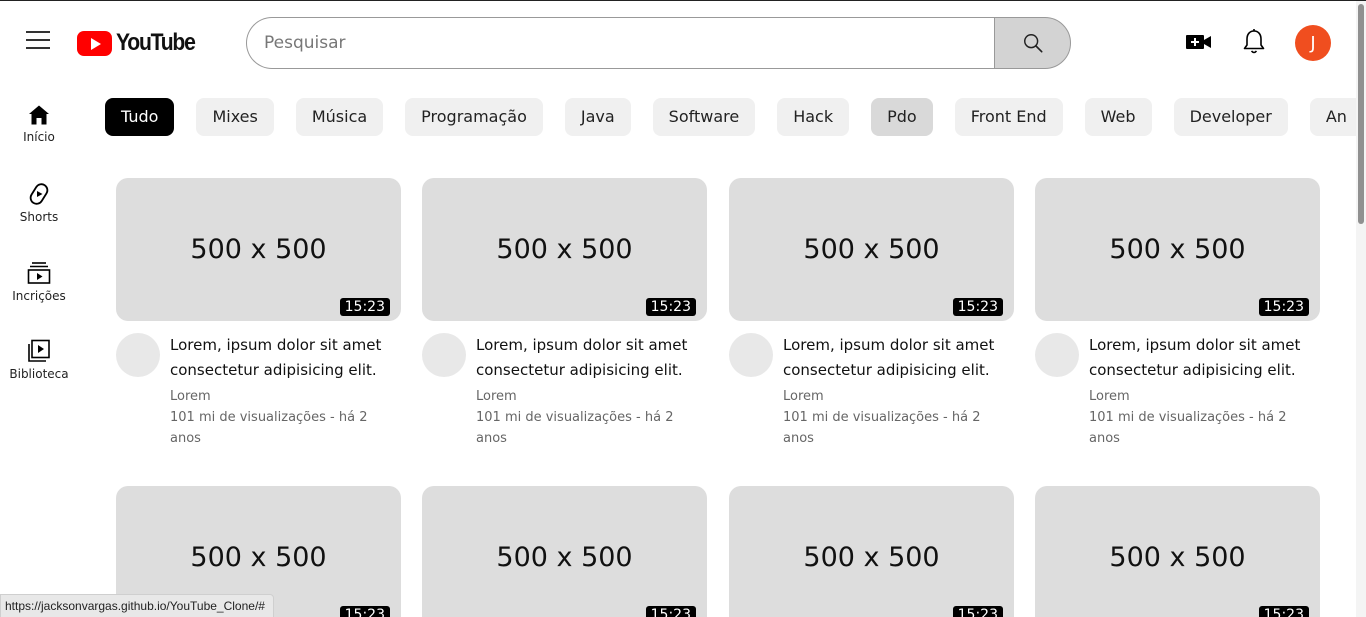 The width and height of the screenshot is (1366, 617). I want to click on chip-musica: Música, so click(339, 117).